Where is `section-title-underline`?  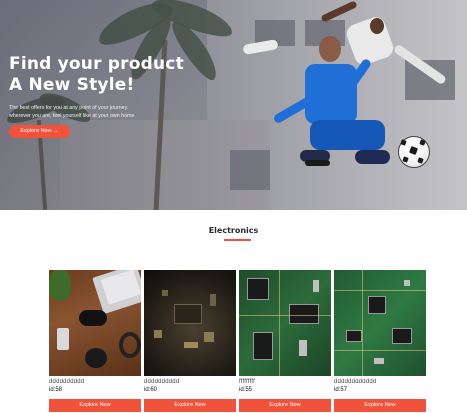 section-title-underline is located at coordinates (237, 240).